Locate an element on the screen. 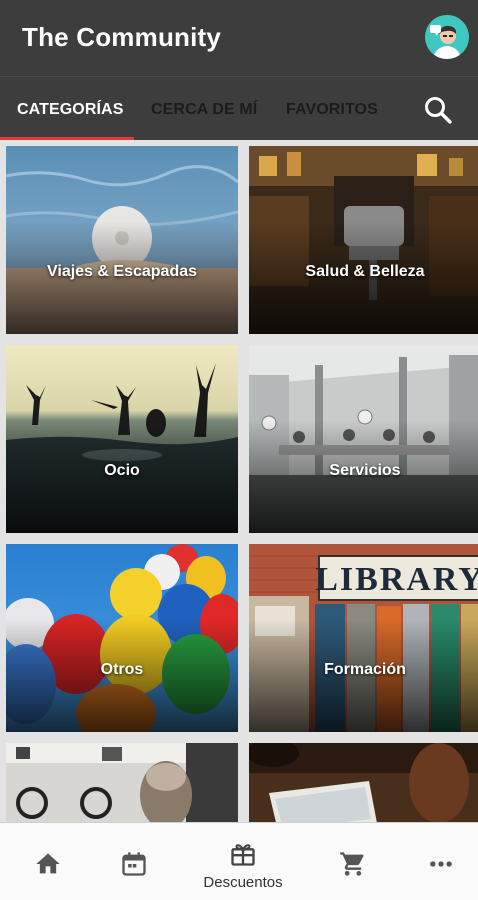 The width and height of the screenshot is (478, 900). nav-cart is located at coordinates (353, 861).